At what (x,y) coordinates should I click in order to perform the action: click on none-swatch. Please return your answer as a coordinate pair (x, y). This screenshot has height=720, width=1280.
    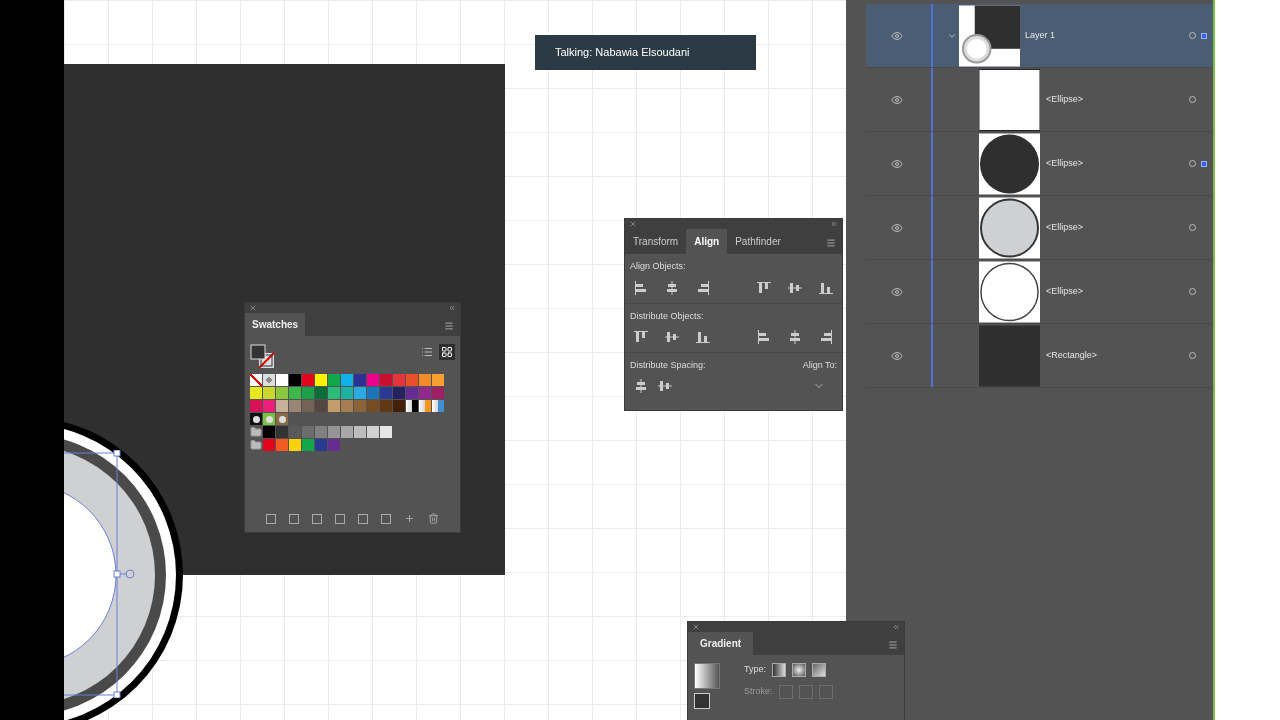
    Looking at the image, I should click on (256, 380).